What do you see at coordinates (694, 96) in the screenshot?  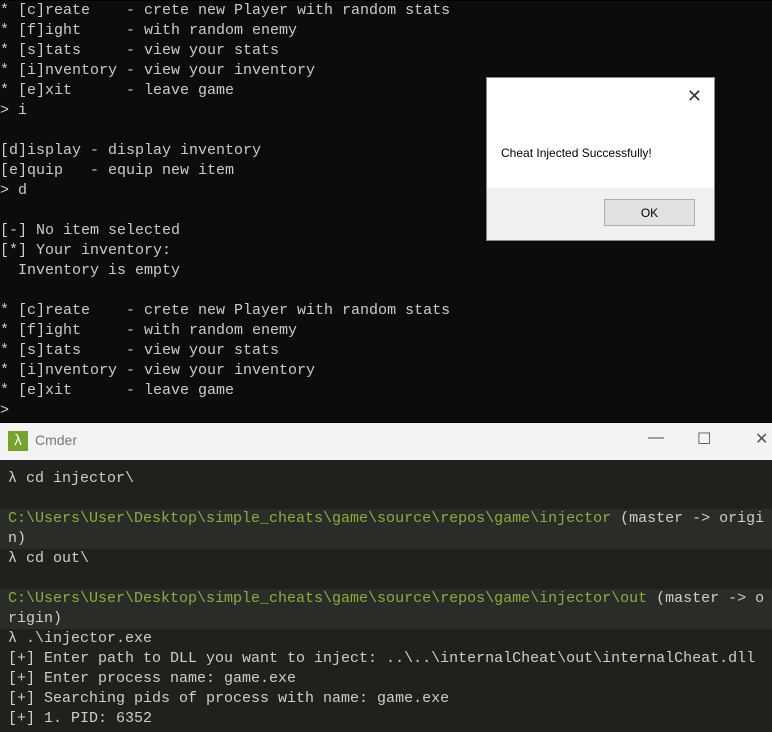 I see `dialog-close-button: ✕` at bounding box center [694, 96].